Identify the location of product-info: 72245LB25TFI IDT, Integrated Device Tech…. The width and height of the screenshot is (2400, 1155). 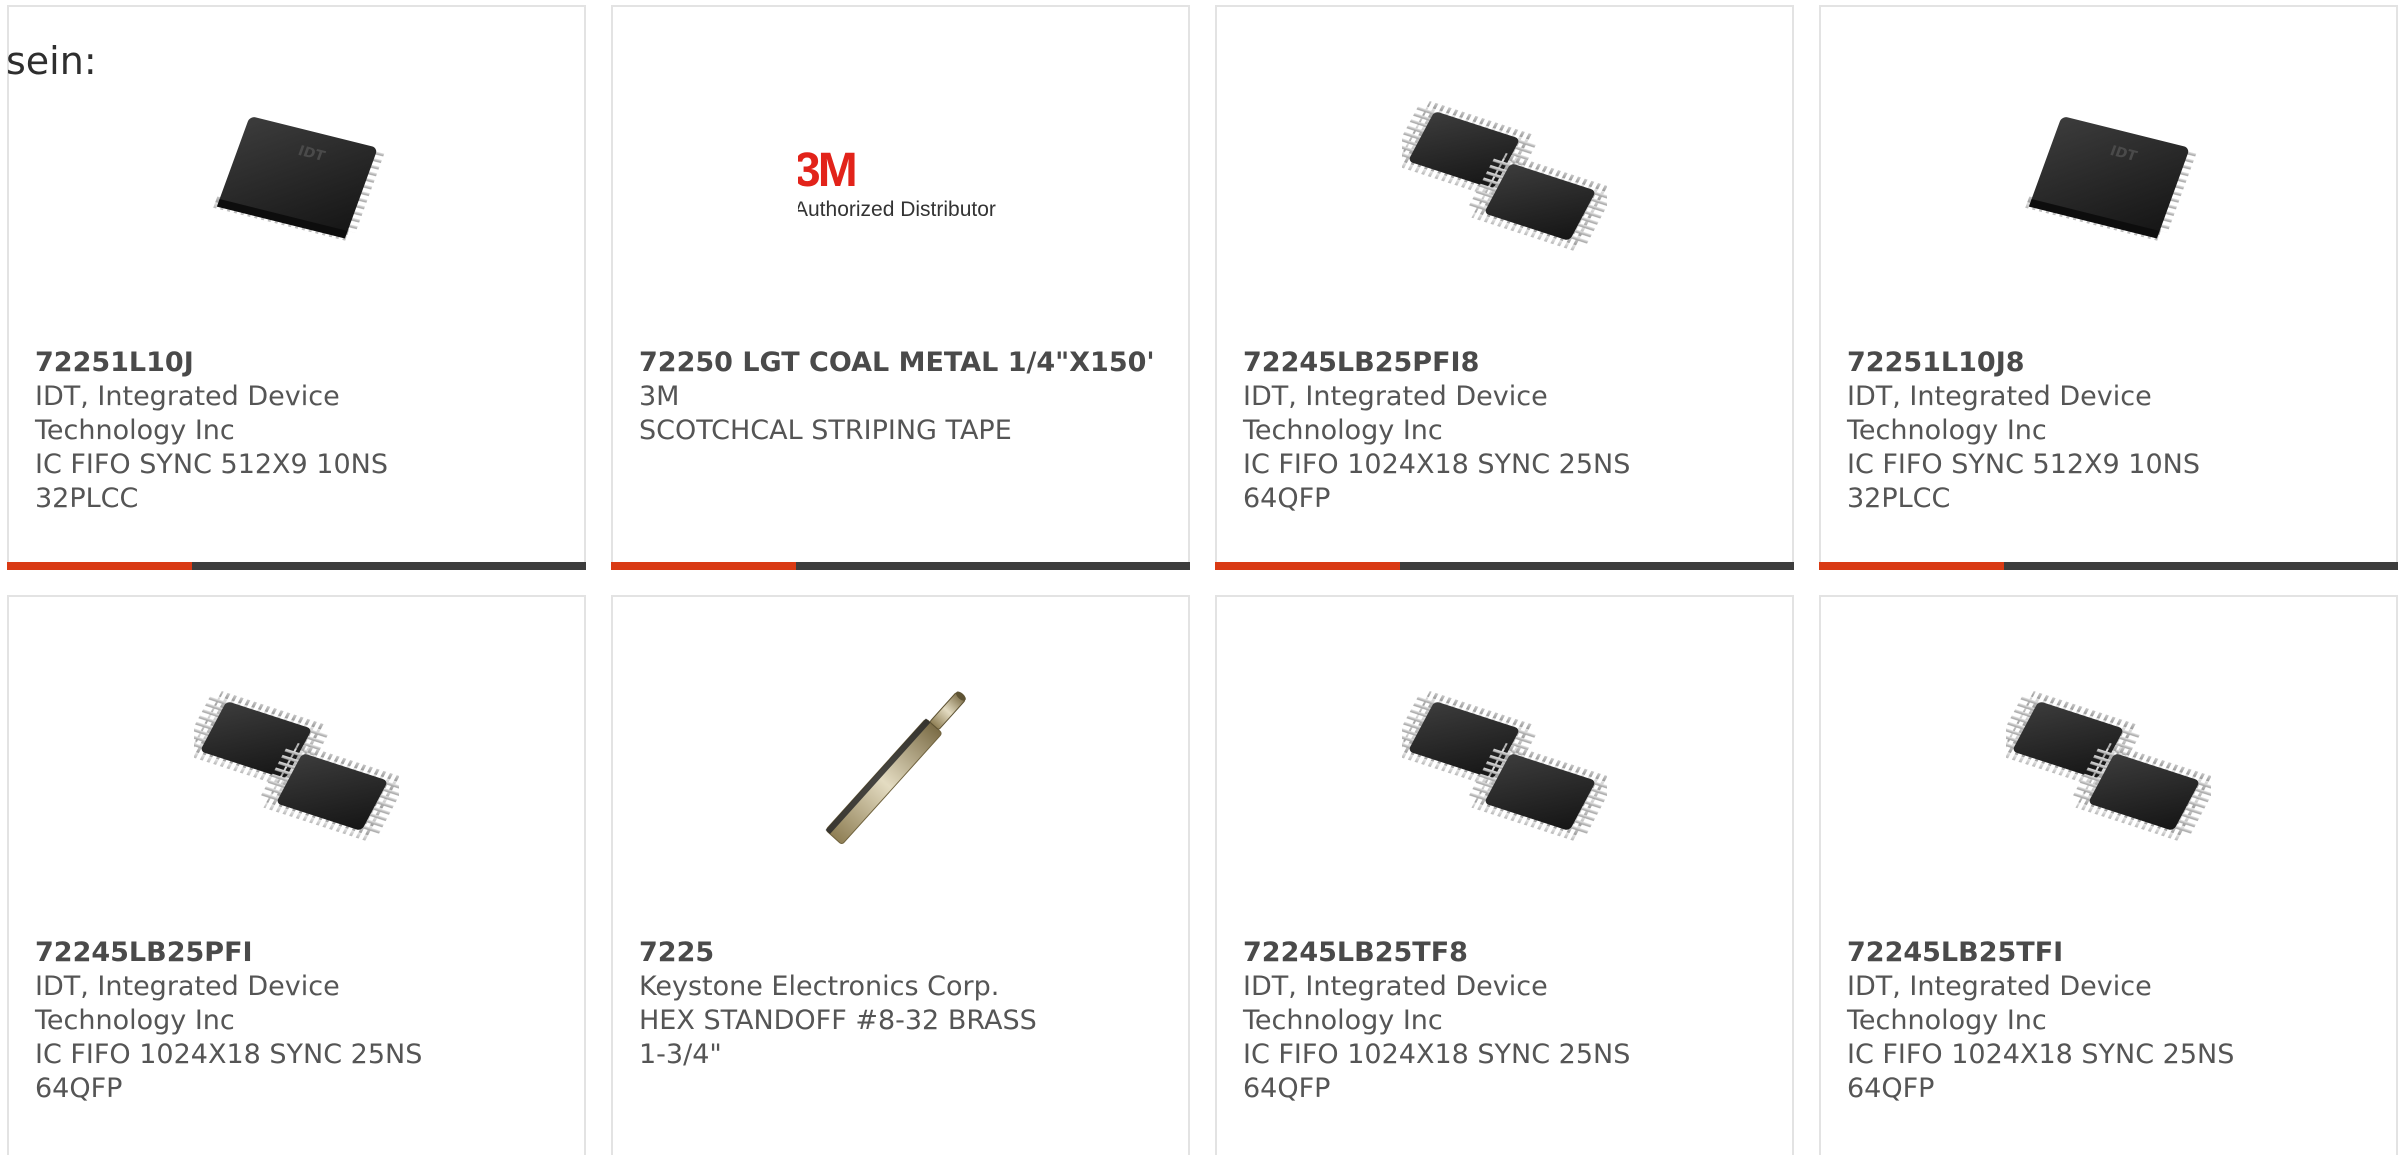
(2057, 1021).